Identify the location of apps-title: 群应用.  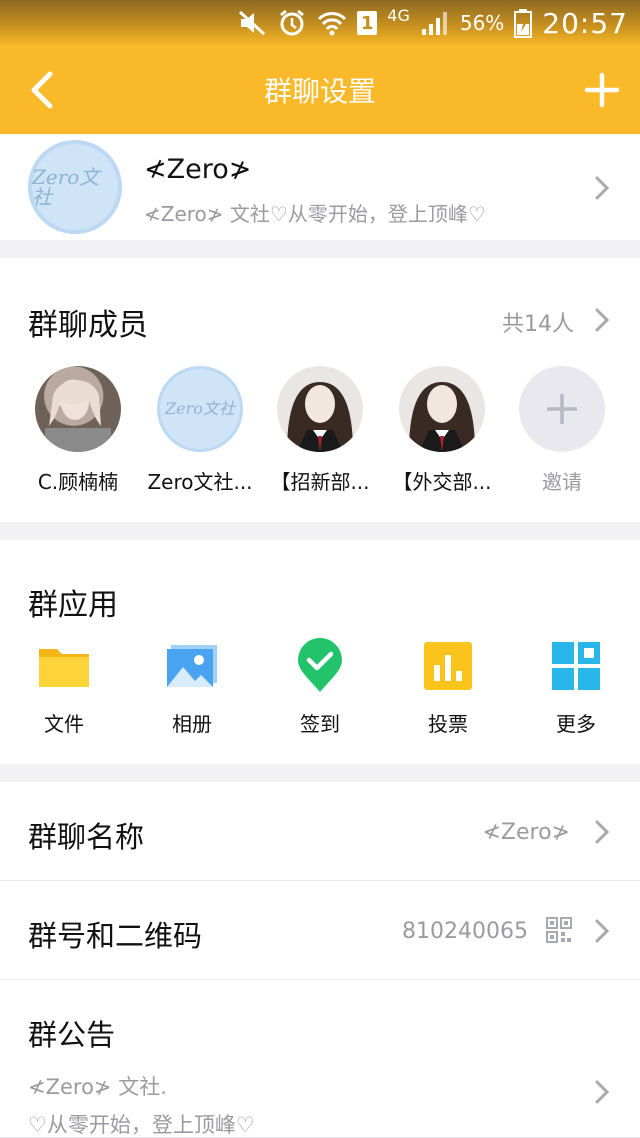
(73, 605).